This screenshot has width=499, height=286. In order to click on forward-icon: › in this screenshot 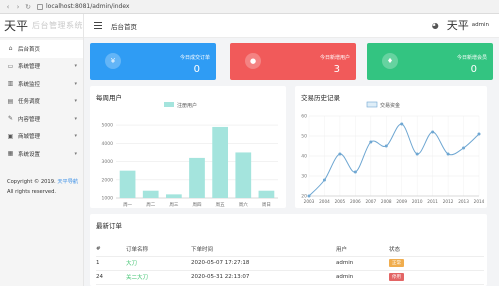, I will do `click(18, 7)`.